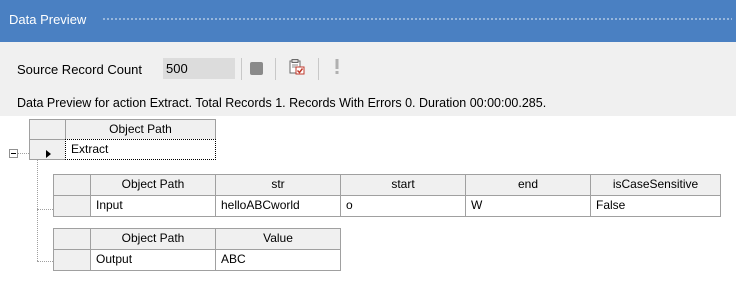 The width and height of the screenshot is (736, 299). I want to click on table-cell-end: W, so click(528, 206).